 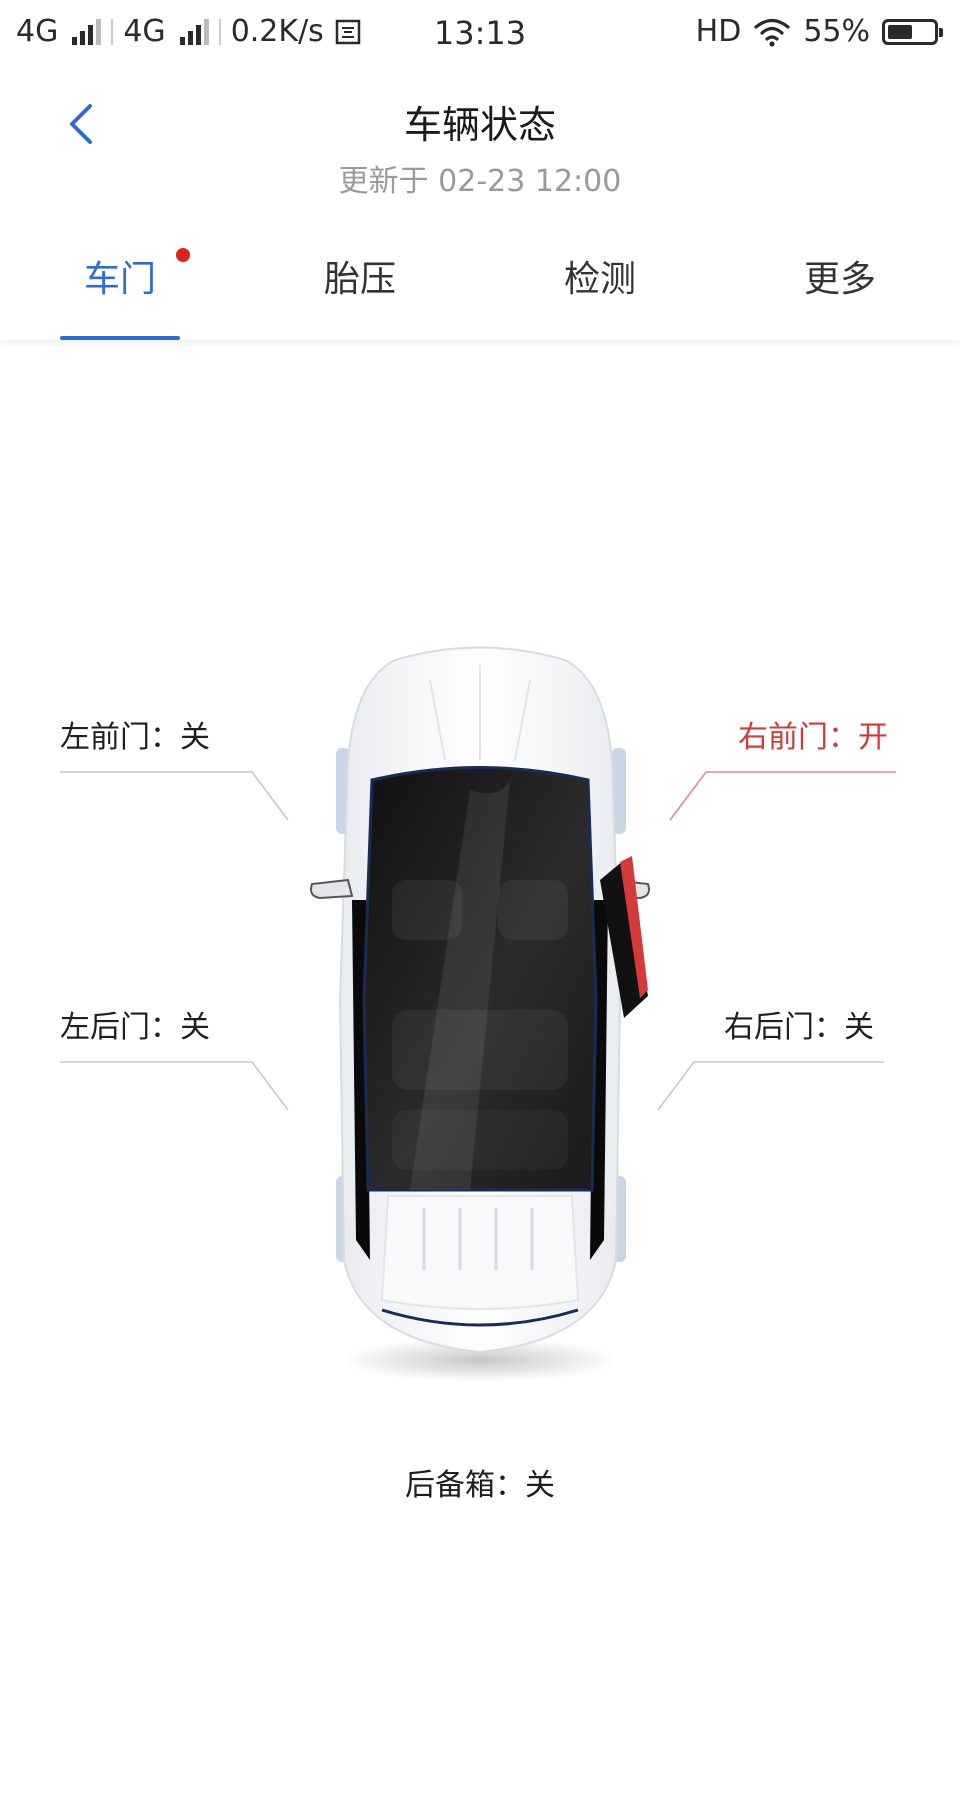 What do you see at coordinates (480, 1485) in the screenshot?
I see `trunk-status: 后备箱：关` at bounding box center [480, 1485].